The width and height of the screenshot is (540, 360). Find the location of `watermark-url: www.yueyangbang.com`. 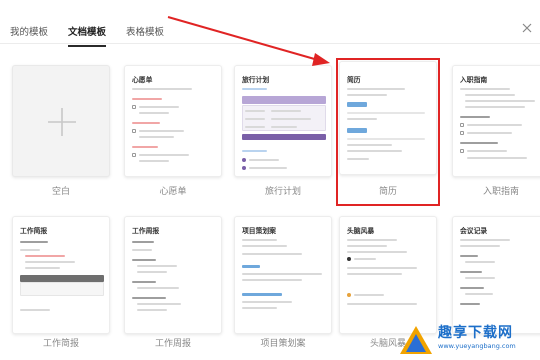

watermark-url: www.yueyangbang.com is located at coordinates (477, 346).